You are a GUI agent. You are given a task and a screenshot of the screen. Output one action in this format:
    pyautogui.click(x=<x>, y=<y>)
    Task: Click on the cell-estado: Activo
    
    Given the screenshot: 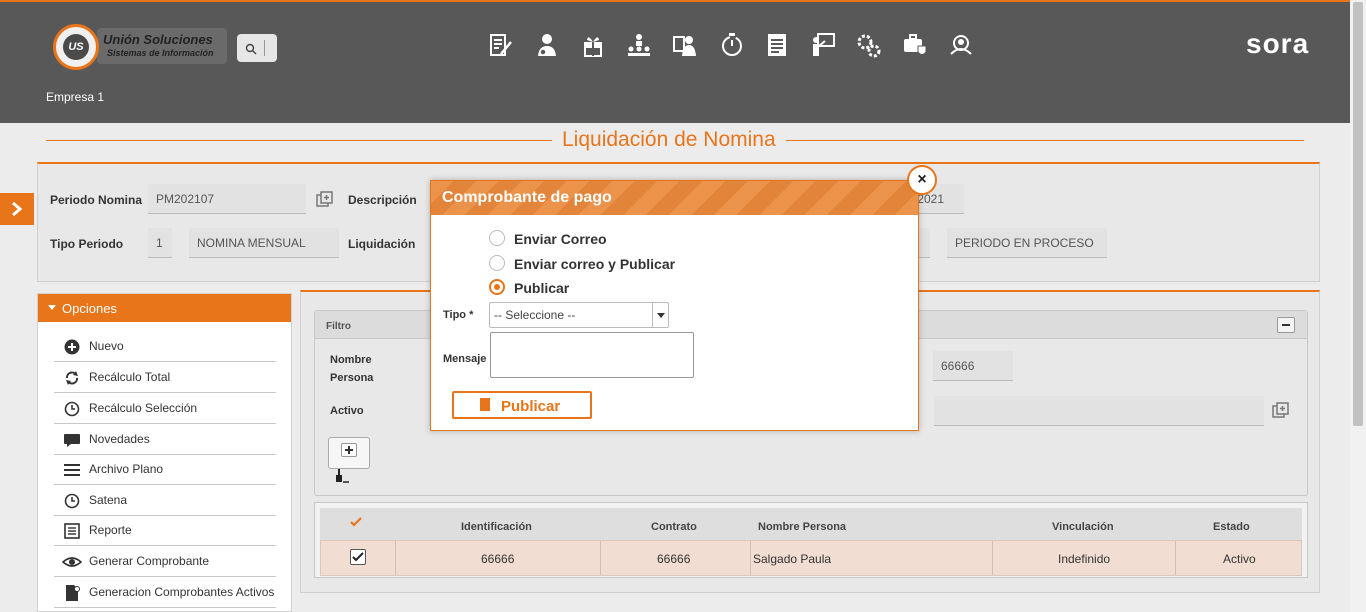 What is the action you would take?
    pyautogui.click(x=1239, y=559)
    